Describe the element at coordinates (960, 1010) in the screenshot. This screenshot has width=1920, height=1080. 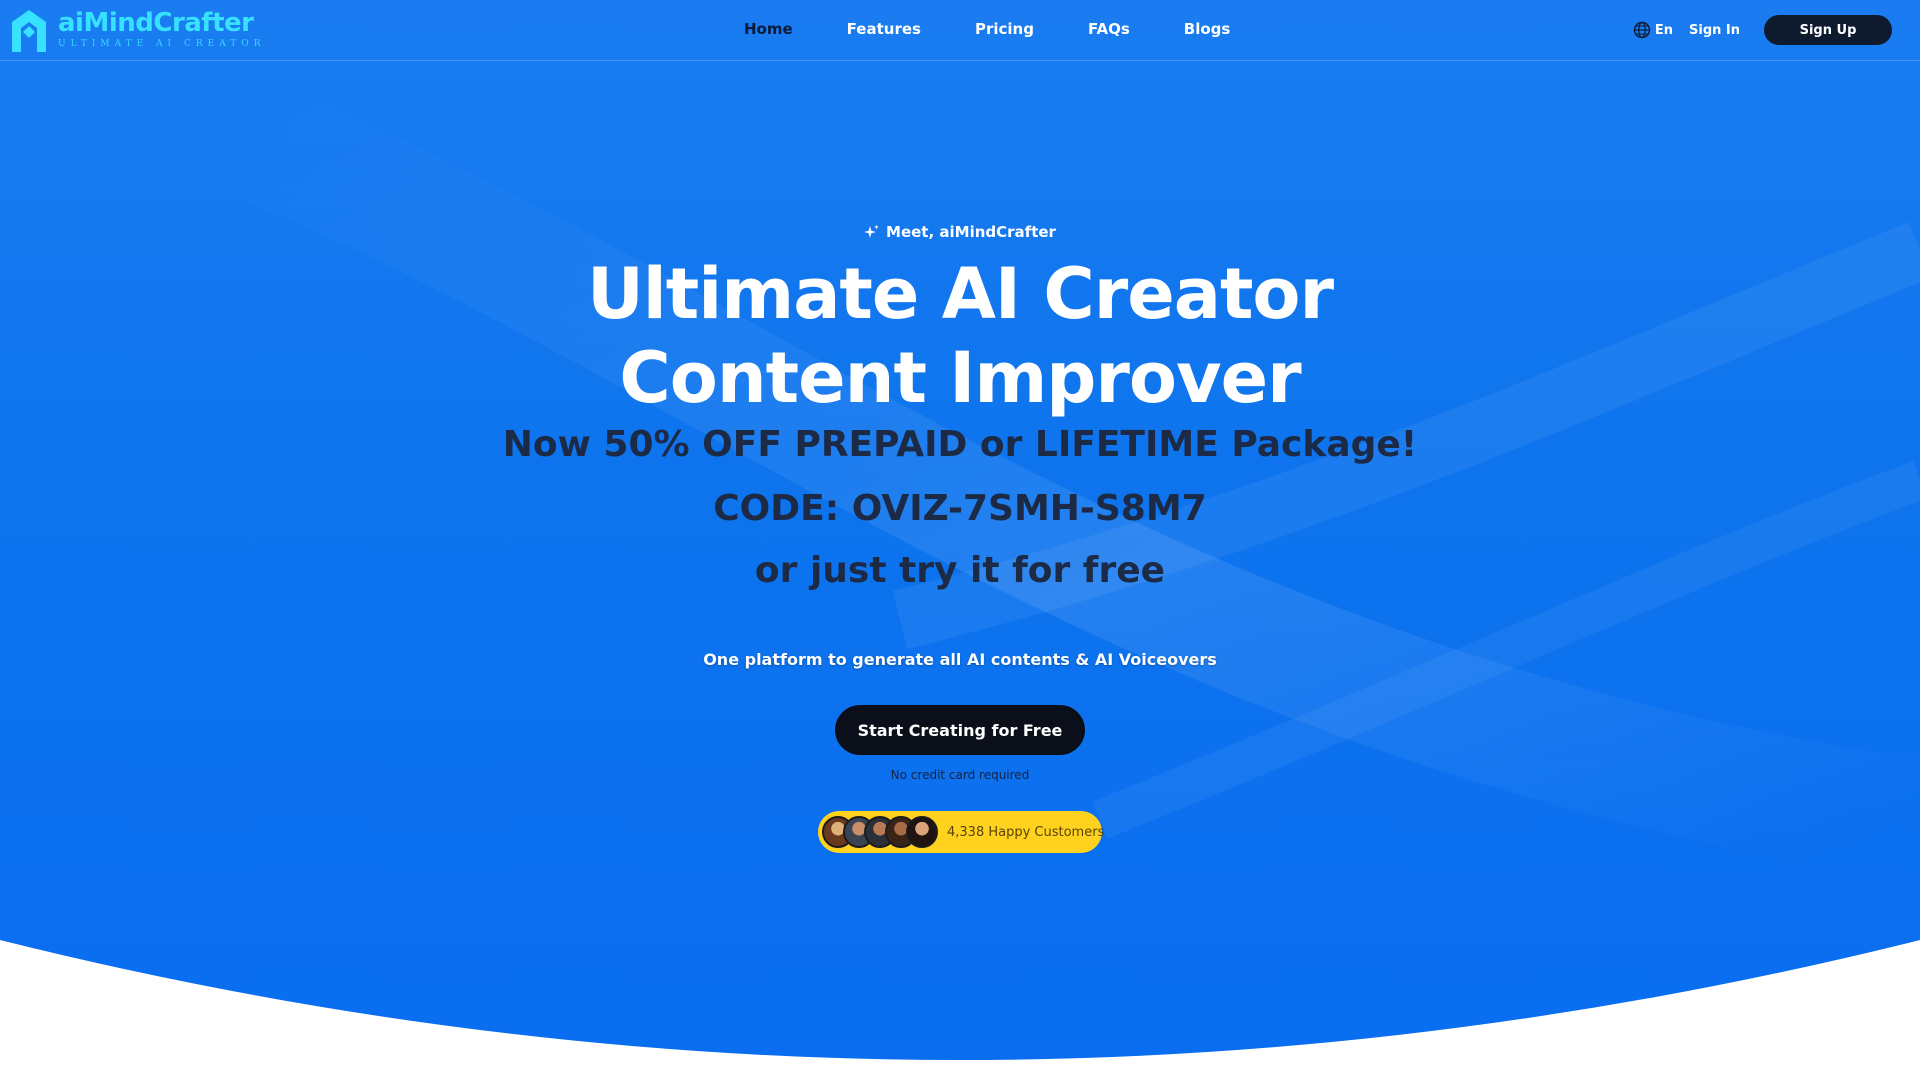
I see `bottom-curve-divider` at that location.